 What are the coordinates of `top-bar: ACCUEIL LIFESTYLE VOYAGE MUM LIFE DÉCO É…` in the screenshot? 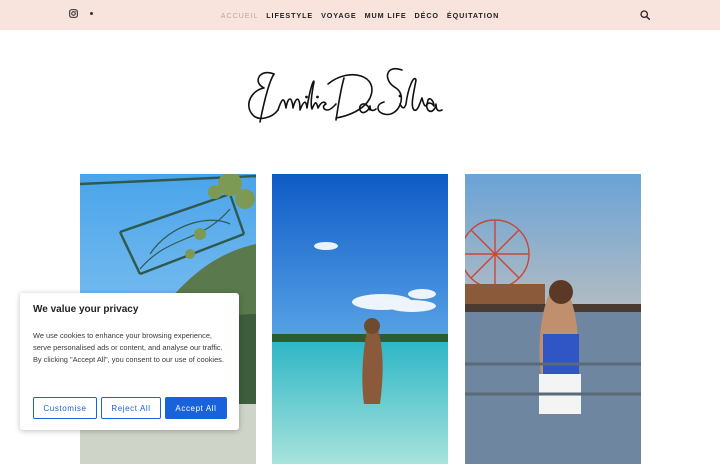 It's located at (360, 15).